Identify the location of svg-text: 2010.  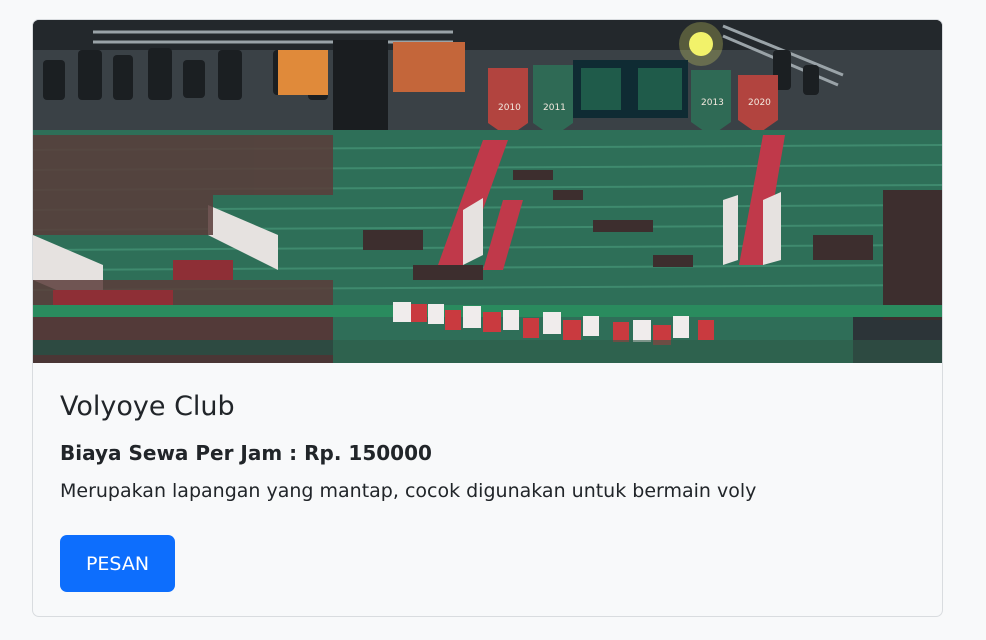
(509, 108).